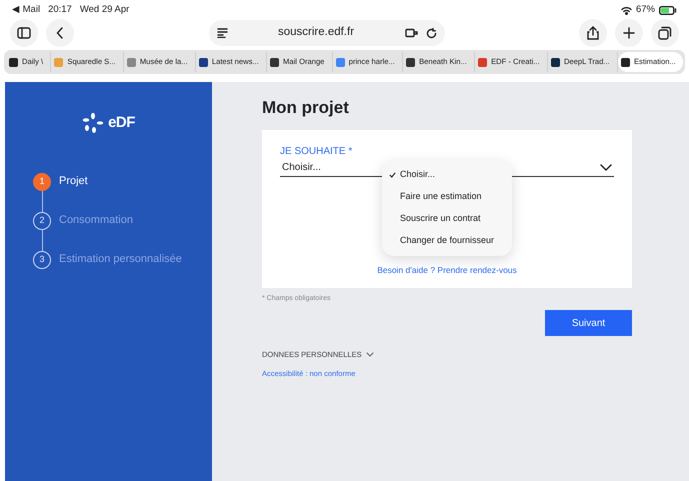 This screenshot has height=481, width=689. I want to click on dropdown-option: Faire une estimation, so click(447, 197).